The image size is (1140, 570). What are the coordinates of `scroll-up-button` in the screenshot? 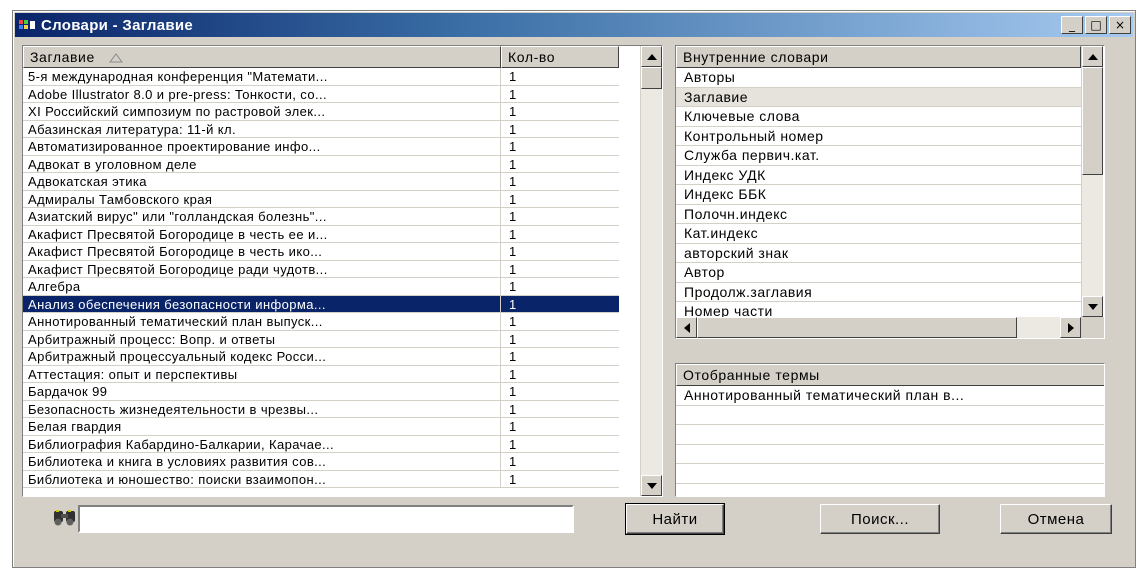 It's located at (651, 56).